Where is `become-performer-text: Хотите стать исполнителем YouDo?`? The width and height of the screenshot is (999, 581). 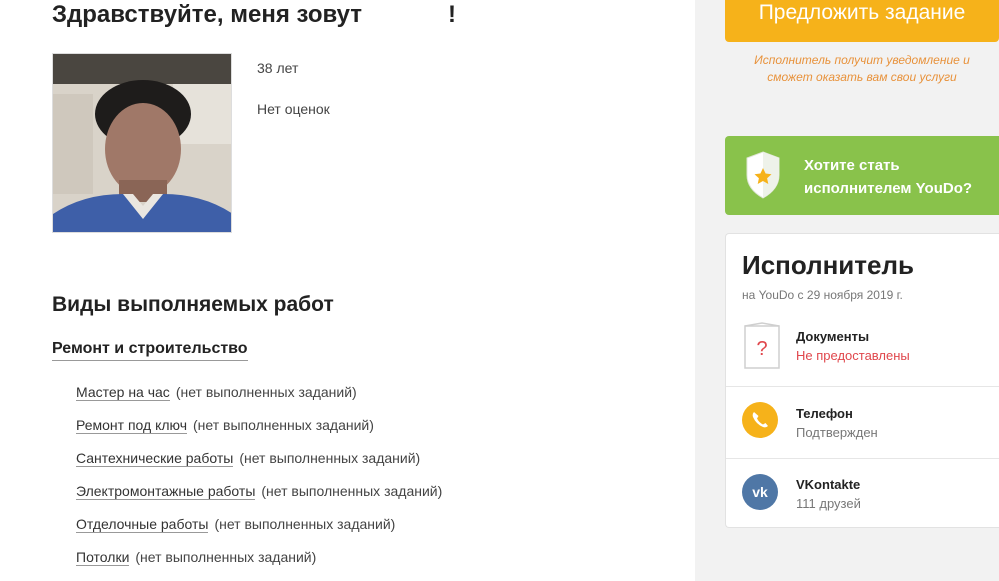 become-performer-text: Хотите стать исполнителем YouDo? is located at coordinates (888, 177).